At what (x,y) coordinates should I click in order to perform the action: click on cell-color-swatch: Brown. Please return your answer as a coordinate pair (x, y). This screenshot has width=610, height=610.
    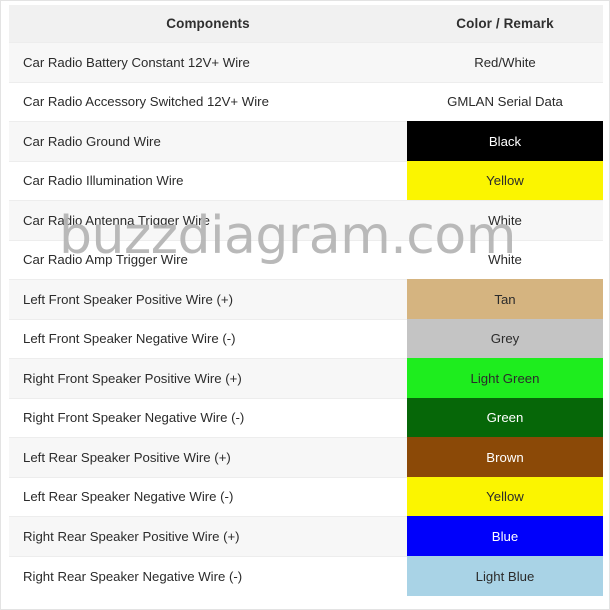
    Looking at the image, I should click on (505, 457).